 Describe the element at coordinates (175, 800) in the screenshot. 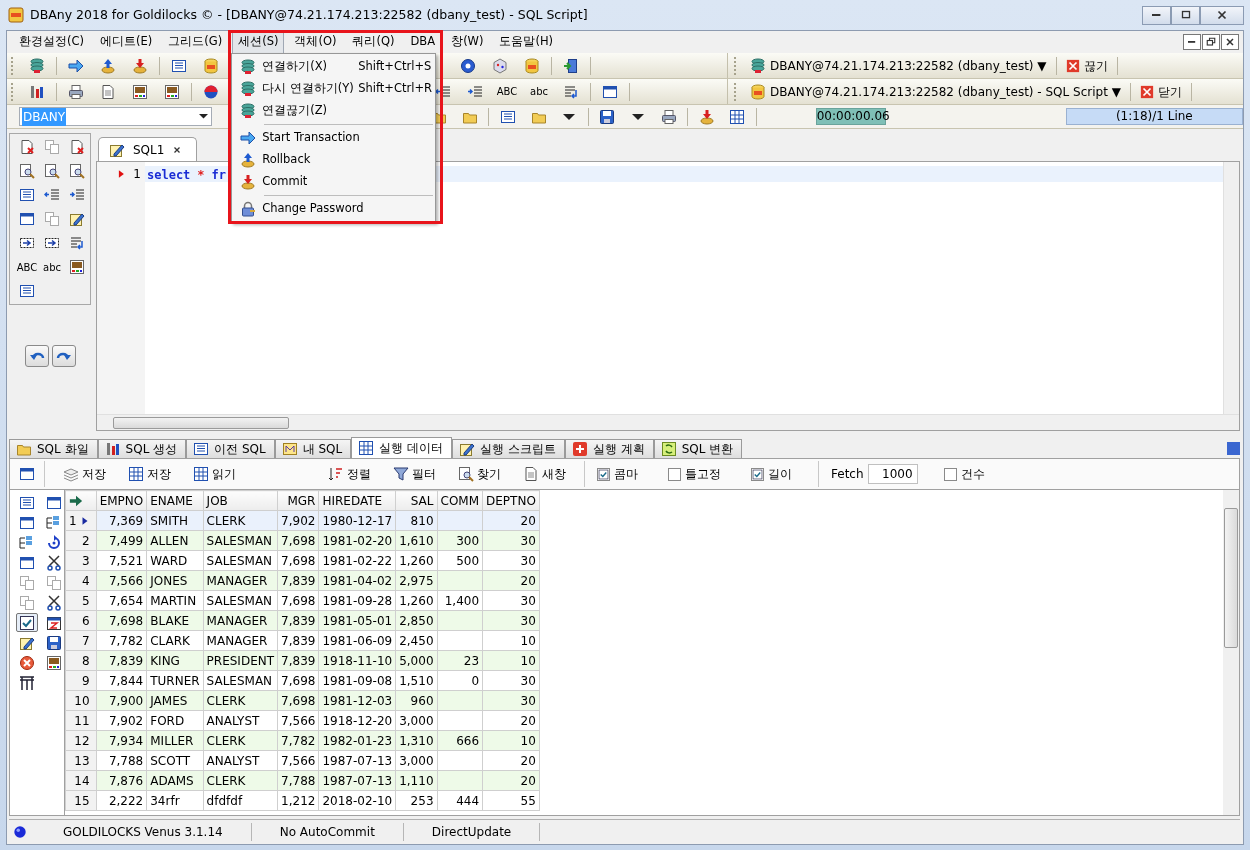

I see `table-cell: 34rfr` at that location.